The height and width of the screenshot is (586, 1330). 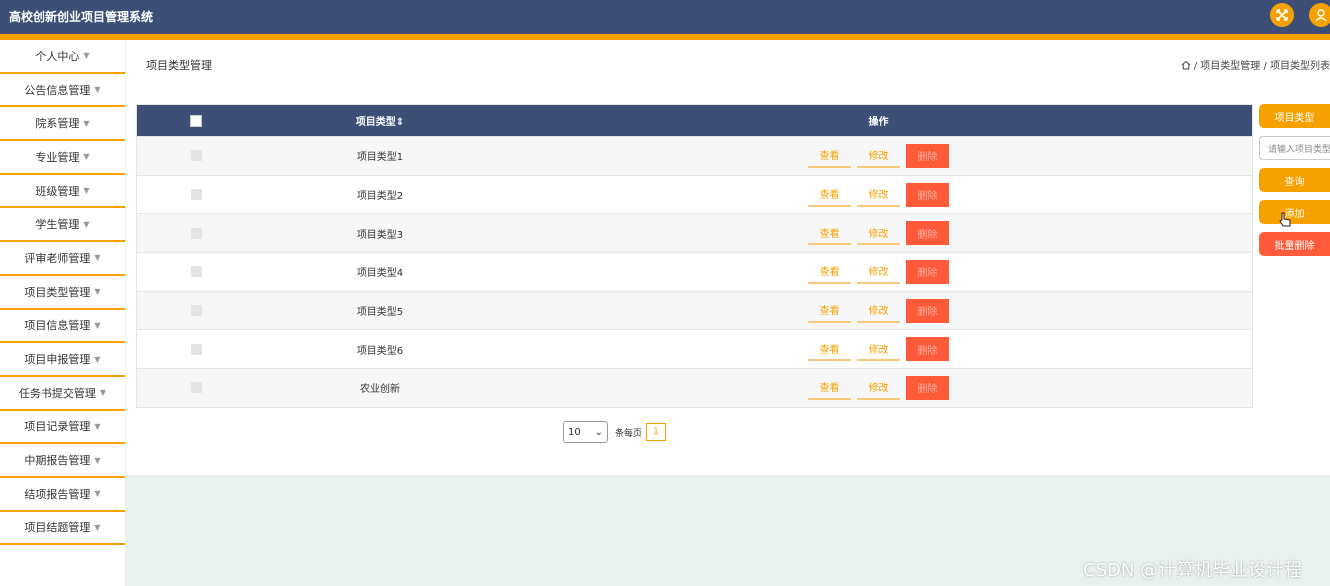 I want to click on sidebar-item-label: 项目结题管理, so click(x=57, y=528).